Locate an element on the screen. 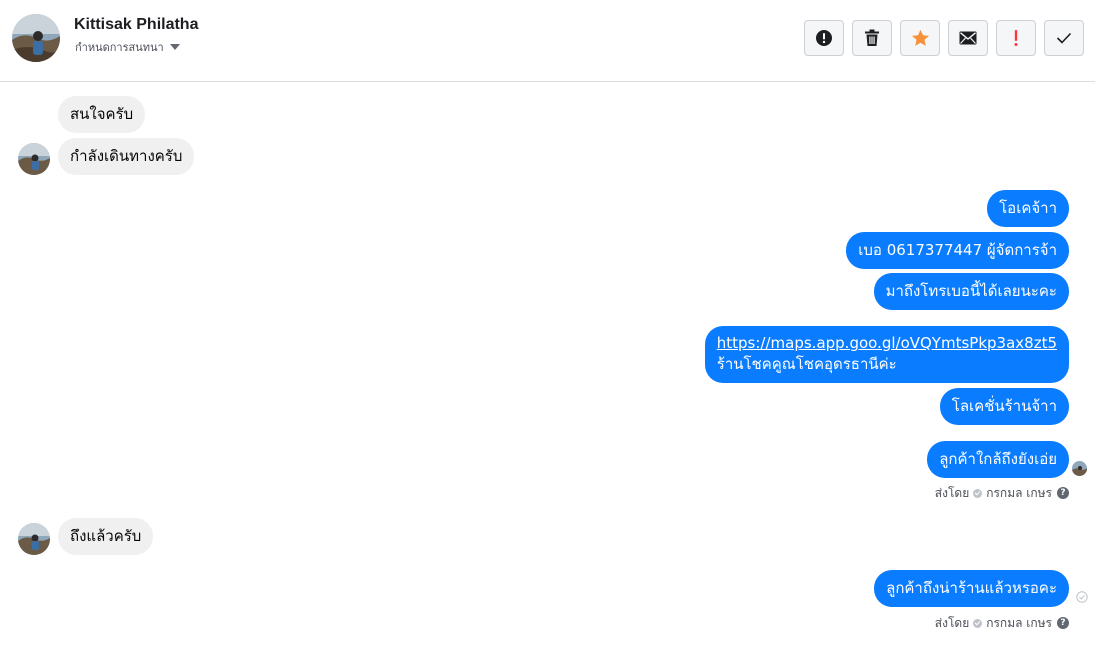 This screenshot has width=1095, height=651. star-icon is located at coordinates (920, 37).